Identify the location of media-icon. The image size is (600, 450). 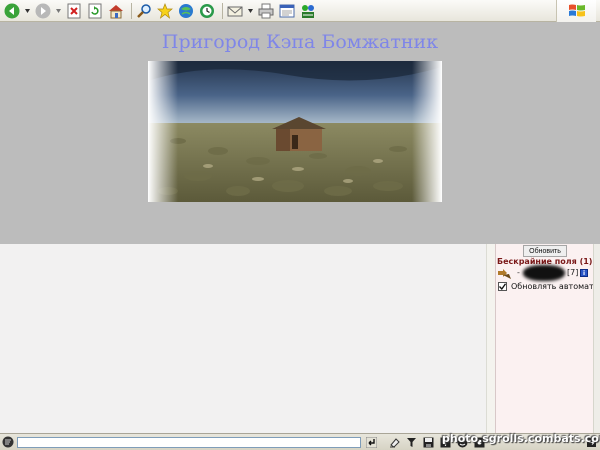
(186, 10).